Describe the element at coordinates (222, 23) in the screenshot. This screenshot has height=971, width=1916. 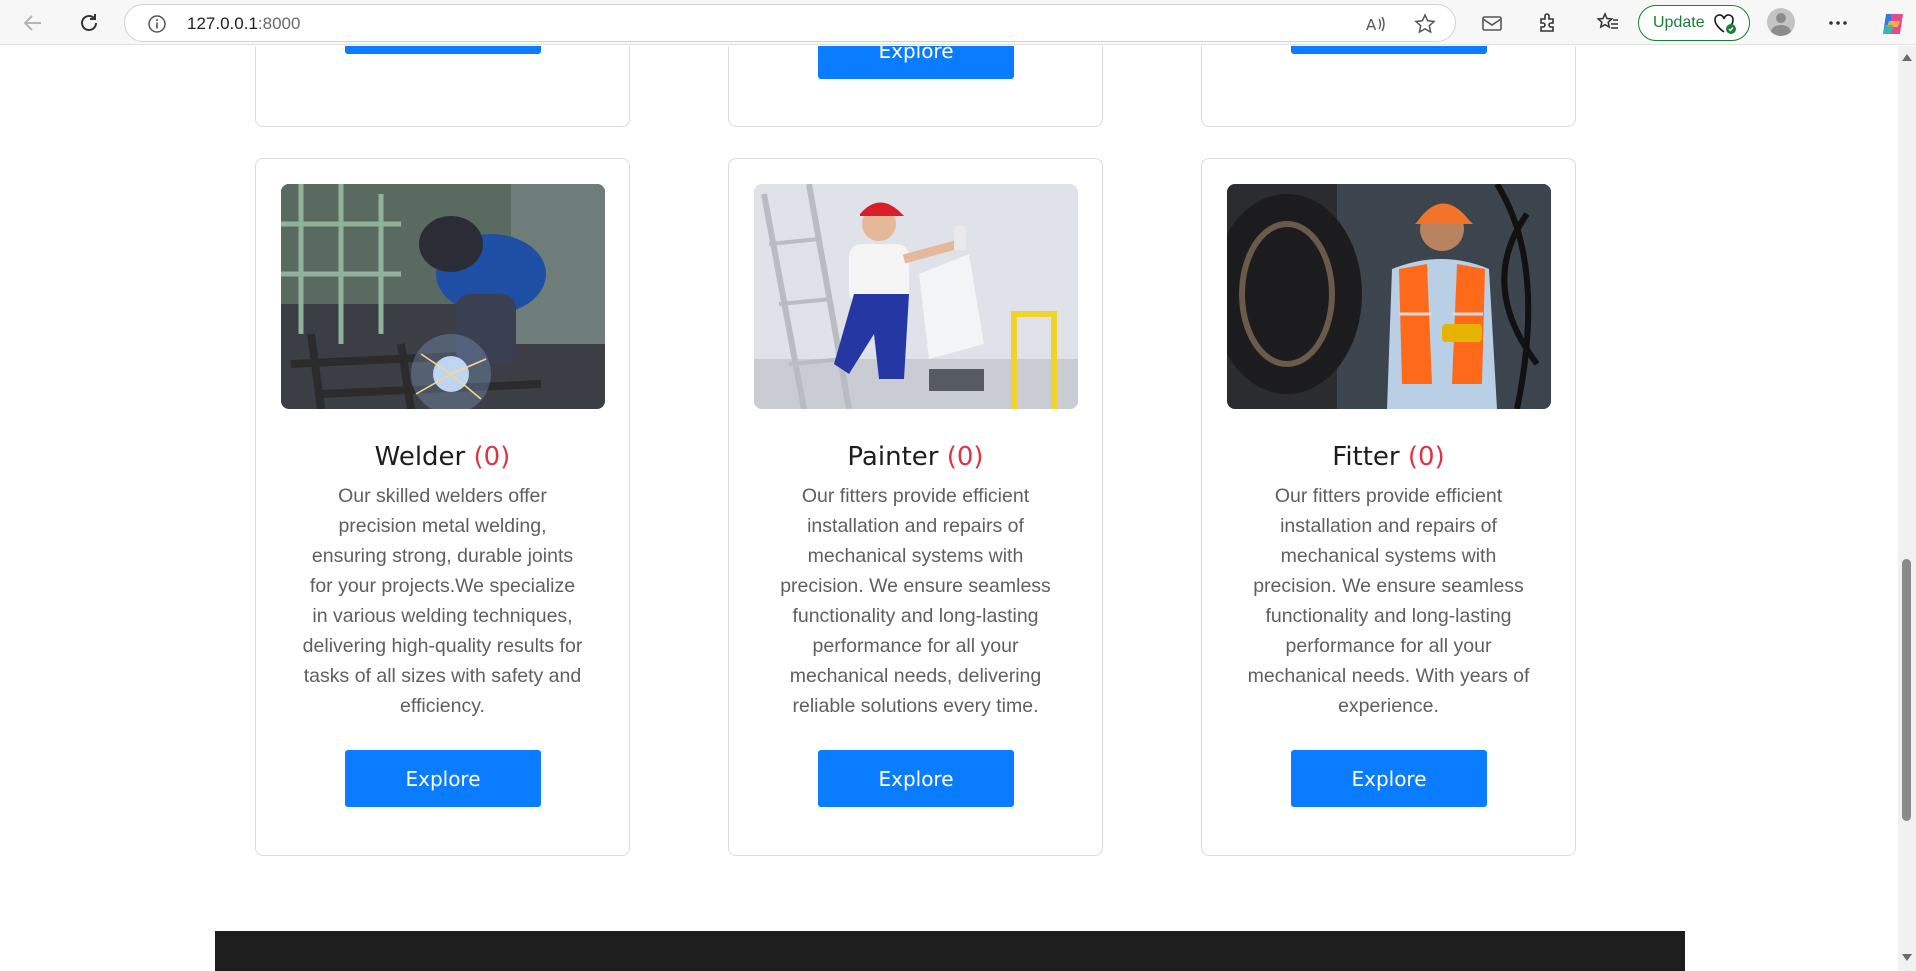
I see `url-host: 127.0.0.1` at that location.